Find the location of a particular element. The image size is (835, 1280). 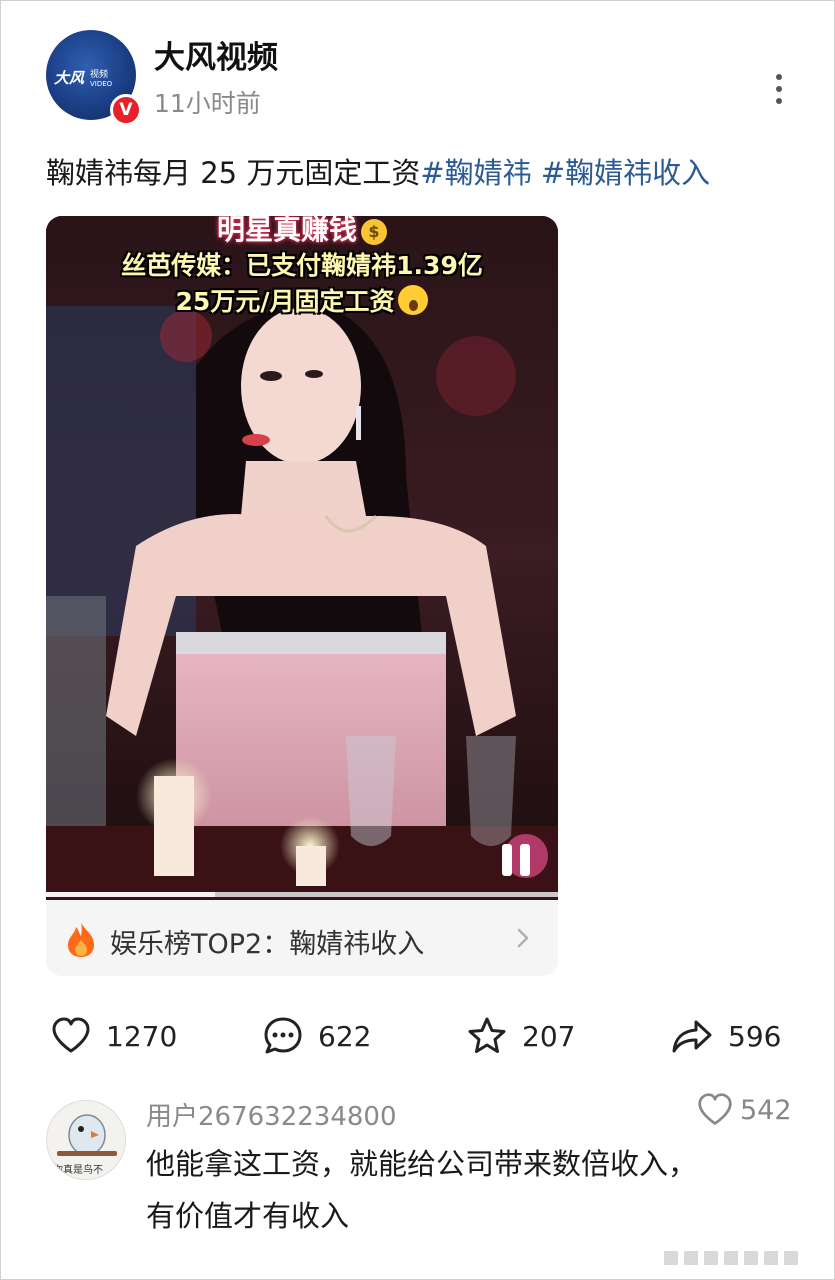

comment-like-button: 542 is located at coordinates (744, 1110).